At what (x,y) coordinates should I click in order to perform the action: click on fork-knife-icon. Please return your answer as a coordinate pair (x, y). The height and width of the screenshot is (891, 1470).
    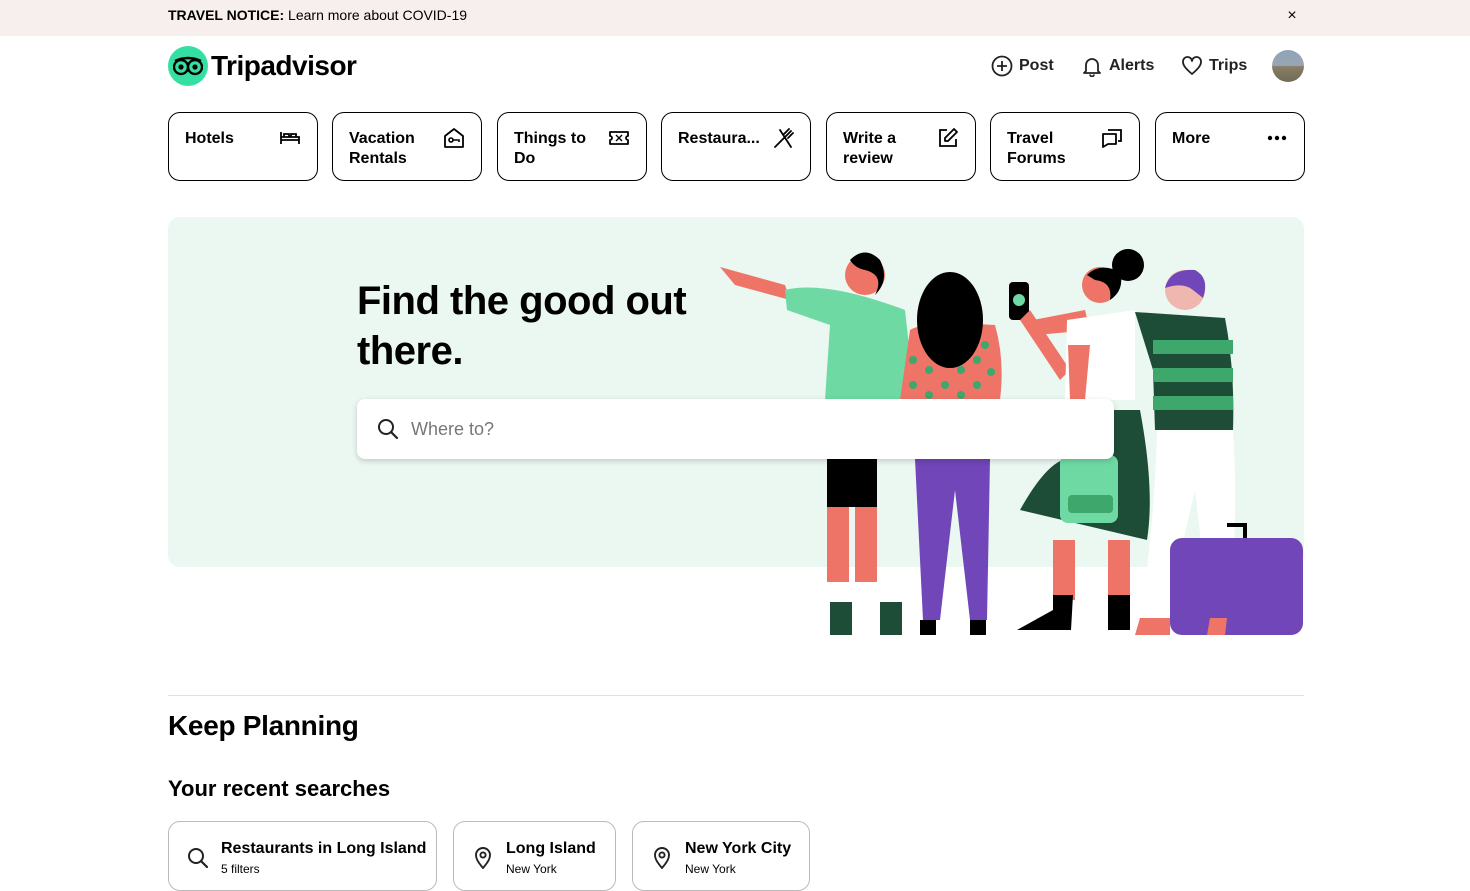
    Looking at the image, I should click on (784, 138).